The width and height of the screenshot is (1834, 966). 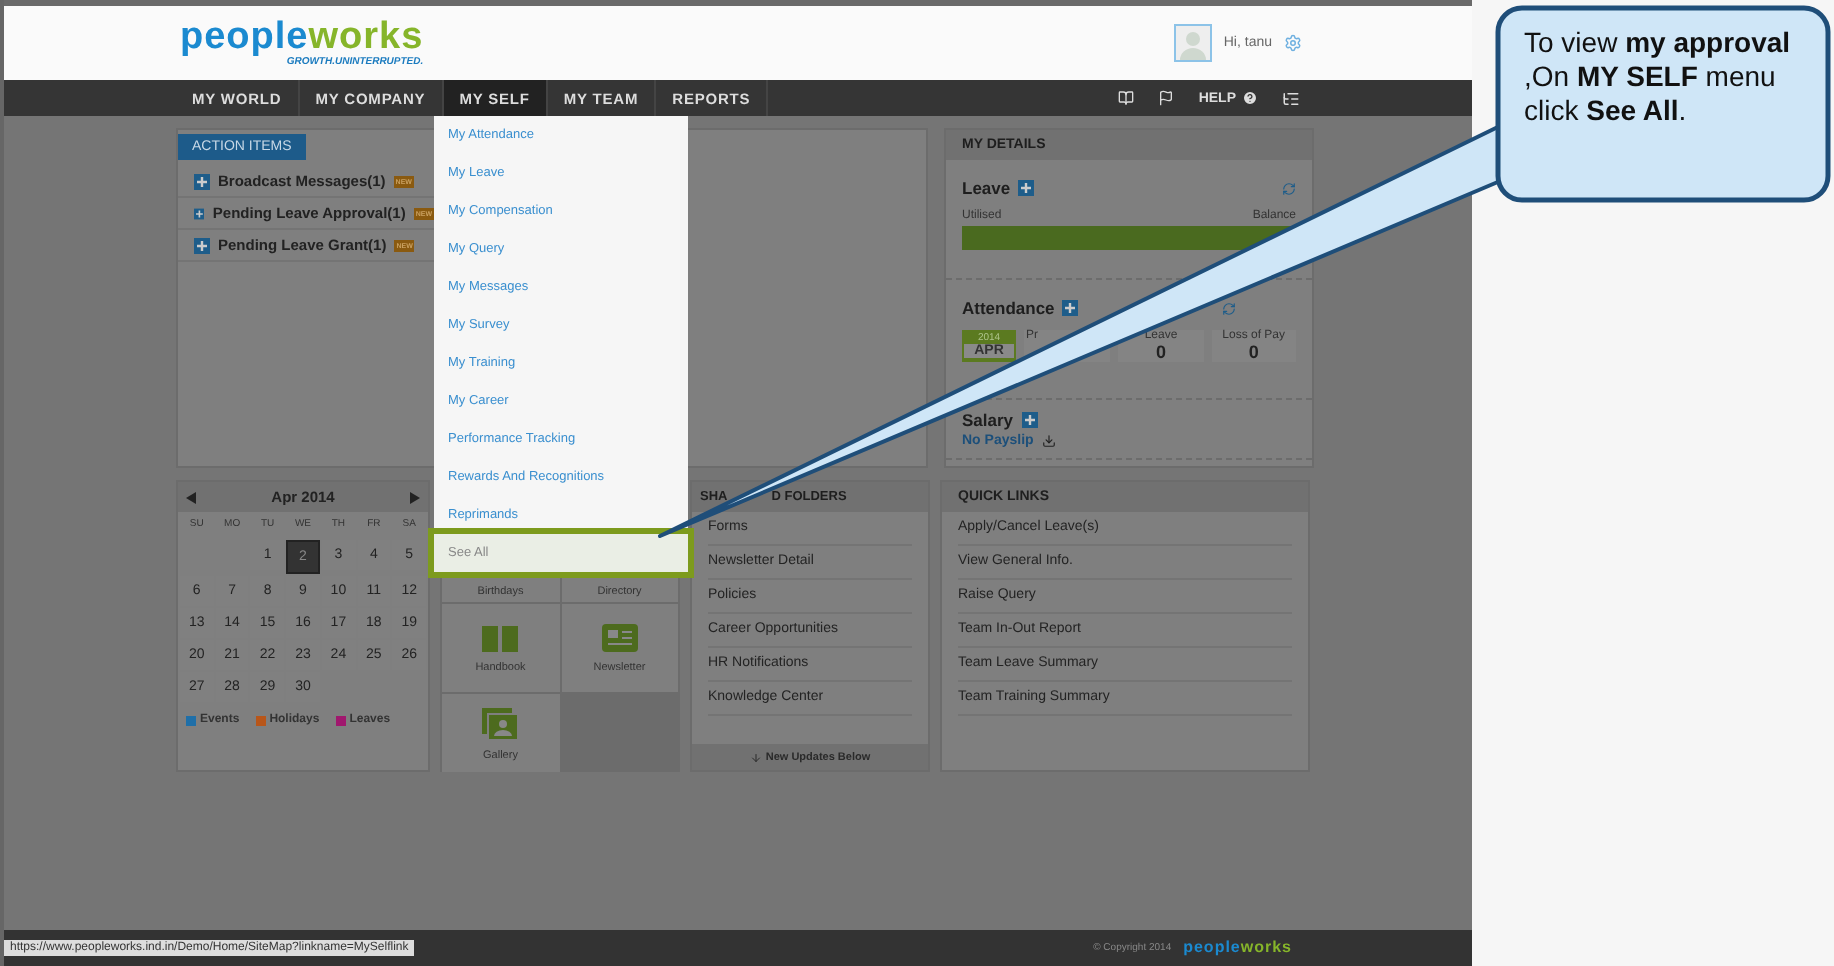 I want to click on previous-icon, so click(x=191, y=497).